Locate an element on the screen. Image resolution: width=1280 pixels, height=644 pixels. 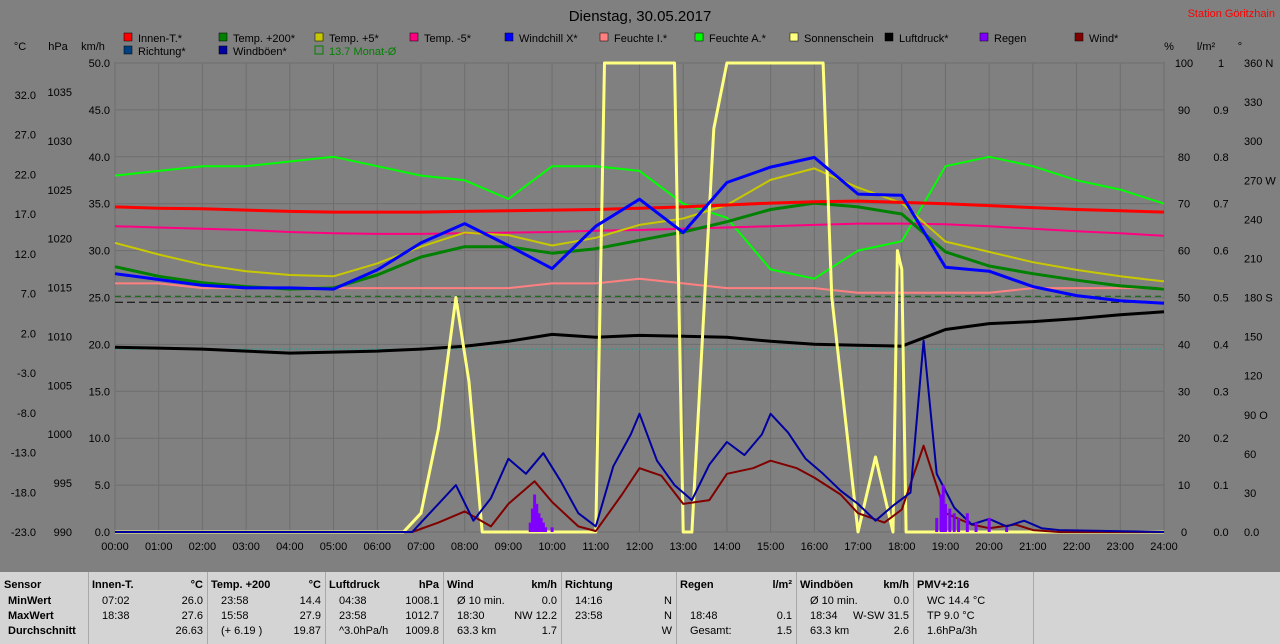
temp-tick-label: -13.0 is located at coordinates (23, 454).